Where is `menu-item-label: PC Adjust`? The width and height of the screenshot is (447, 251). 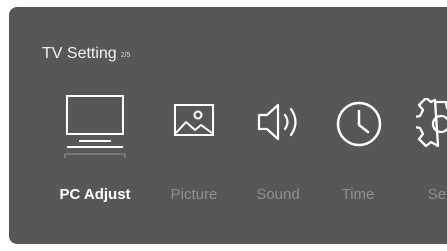 menu-item-label: PC Adjust is located at coordinates (95, 194).